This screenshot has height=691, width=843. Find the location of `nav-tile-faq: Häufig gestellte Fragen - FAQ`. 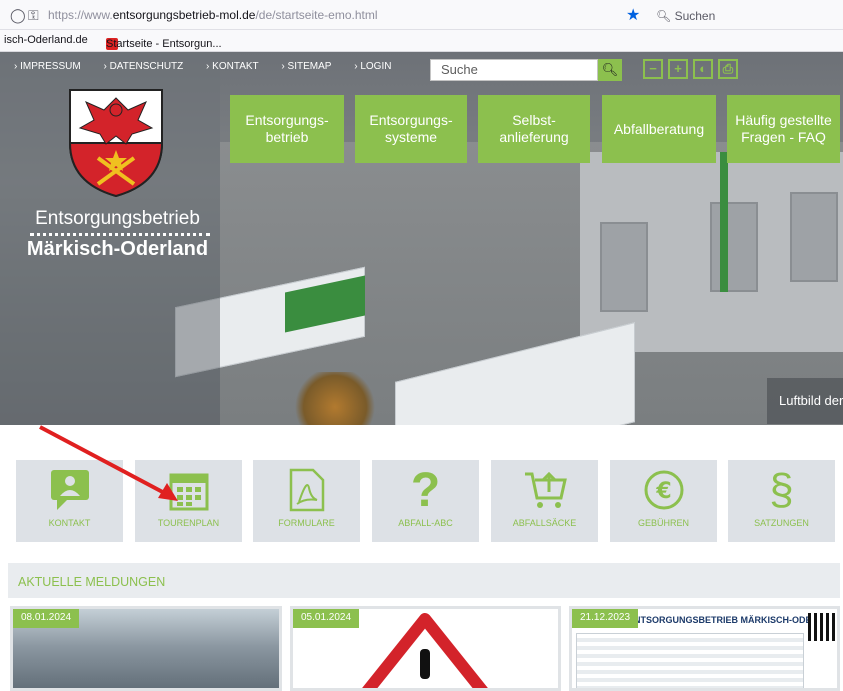

nav-tile-faq: Häufig gestellte Fragen - FAQ is located at coordinates (783, 129).